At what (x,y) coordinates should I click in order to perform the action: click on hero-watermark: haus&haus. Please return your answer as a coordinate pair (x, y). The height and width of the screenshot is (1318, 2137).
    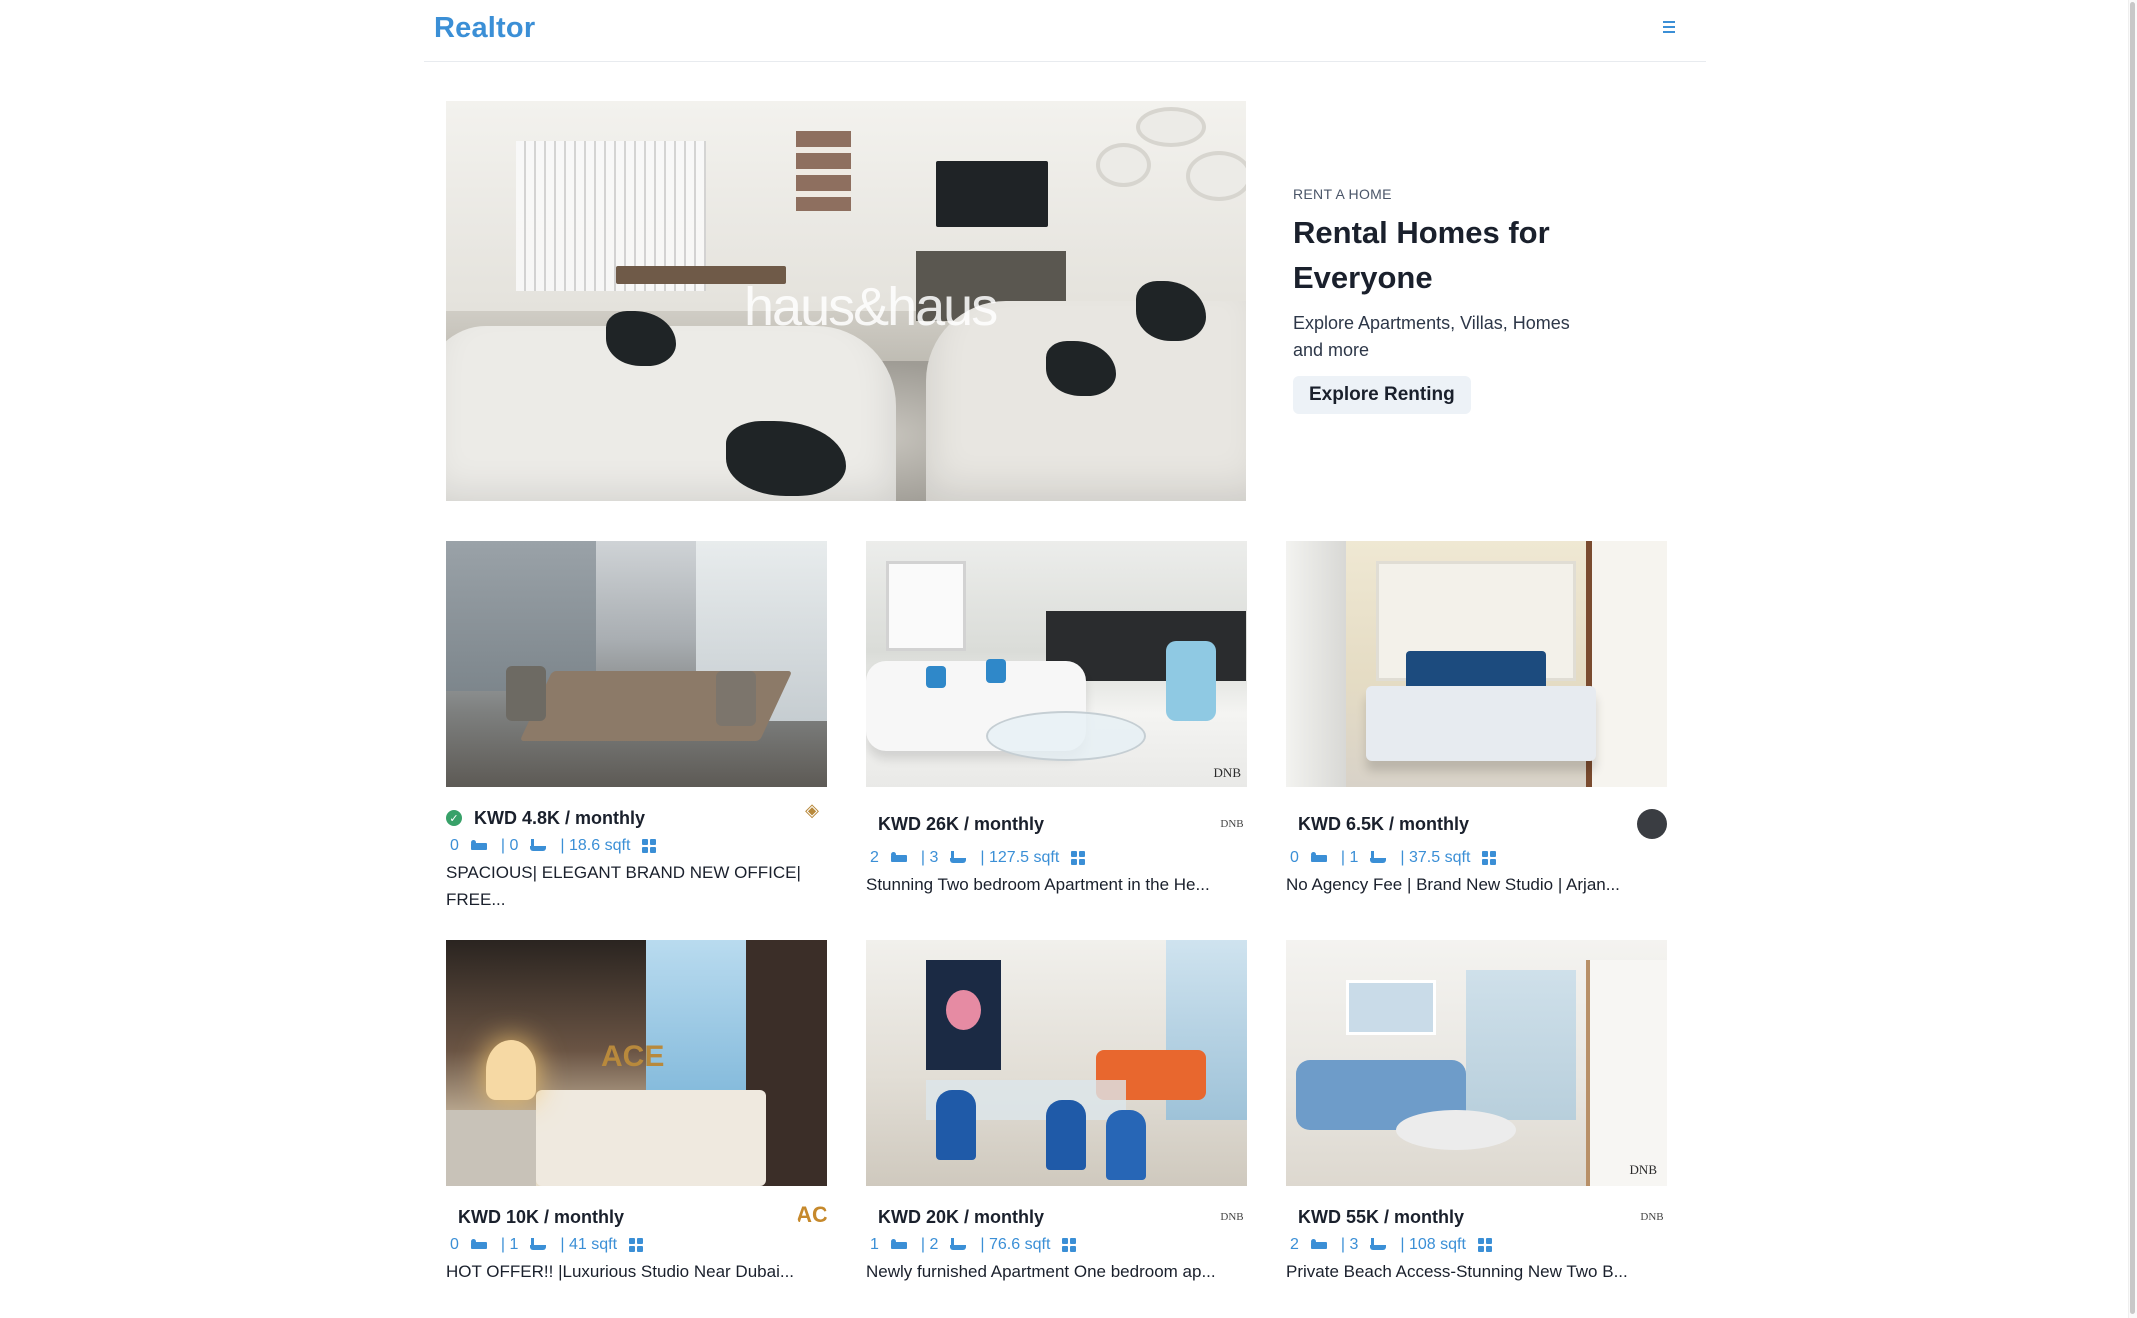
    Looking at the image, I should click on (871, 307).